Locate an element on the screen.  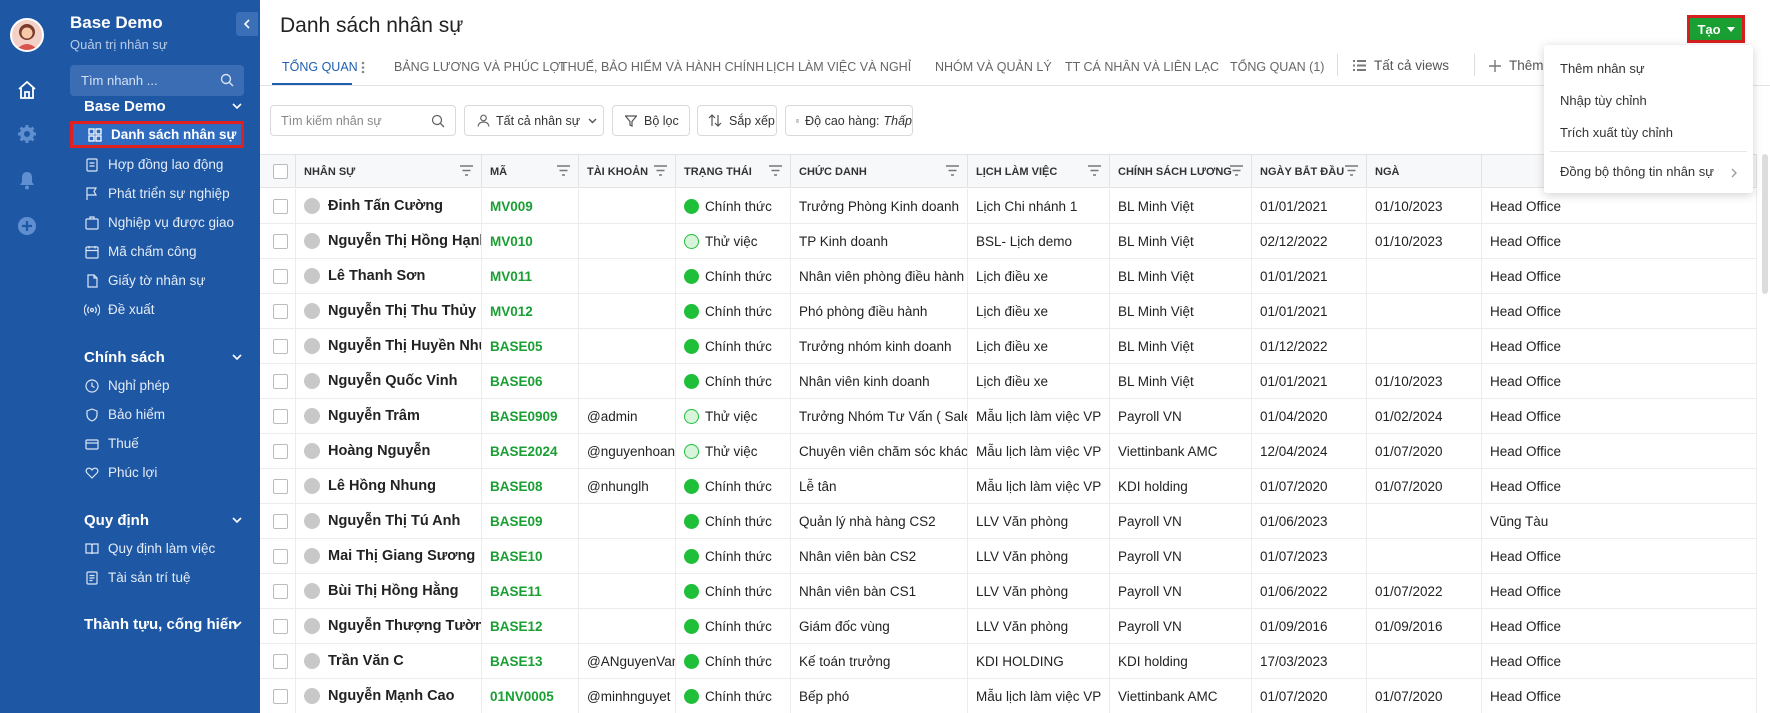
sidebar-item-hr-documents: Giấy tờ nhân sự is located at coordinates (157, 280).